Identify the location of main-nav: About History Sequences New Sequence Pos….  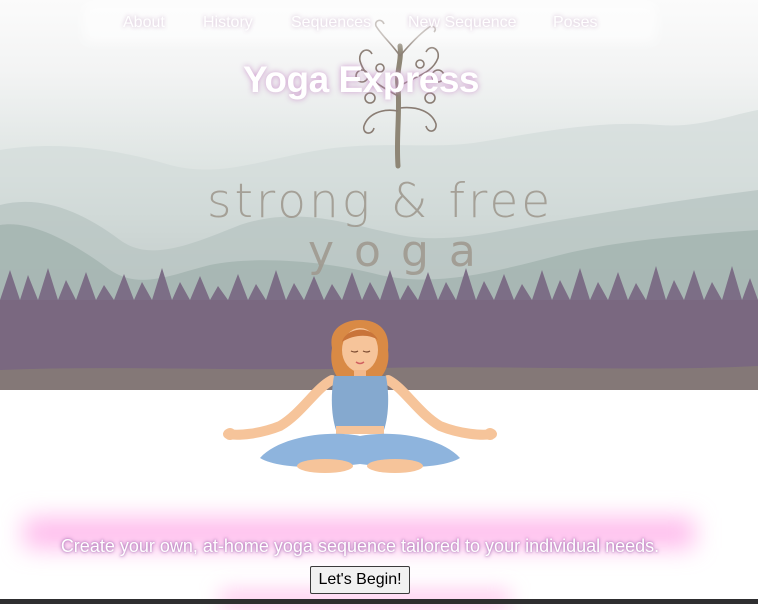
(370, 23).